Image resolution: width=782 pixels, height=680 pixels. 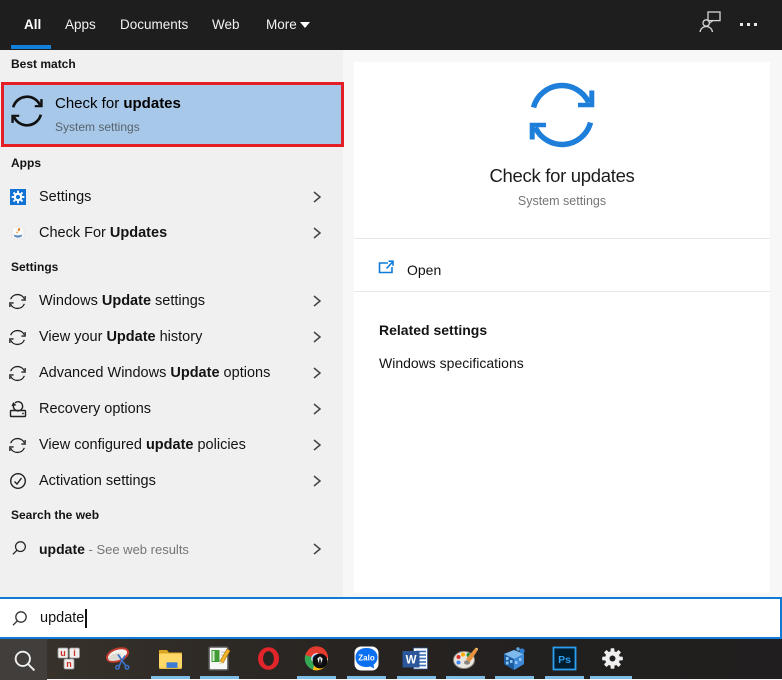 What do you see at coordinates (411, 661) in the screenshot?
I see `svg-text: W` at bounding box center [411, 661].